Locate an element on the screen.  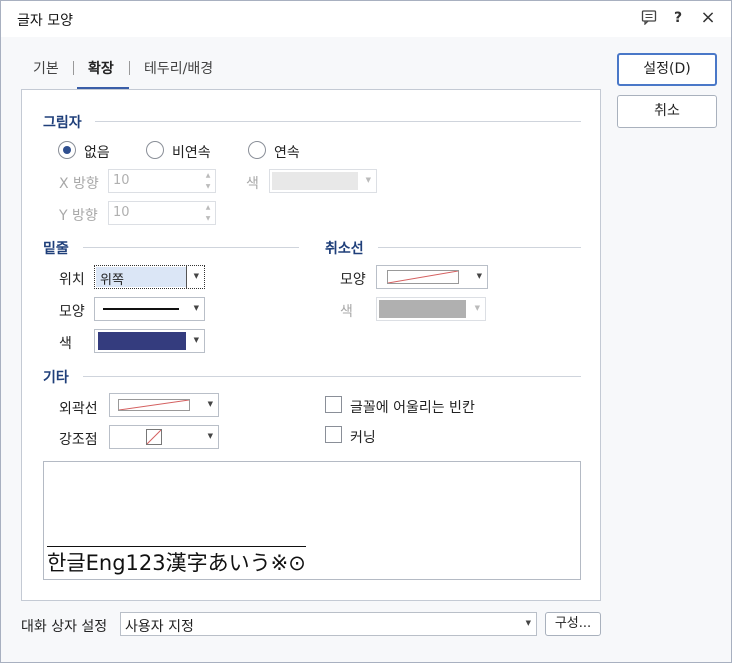
emphasis-label: 강조점 is located at coordinates (78, 440).